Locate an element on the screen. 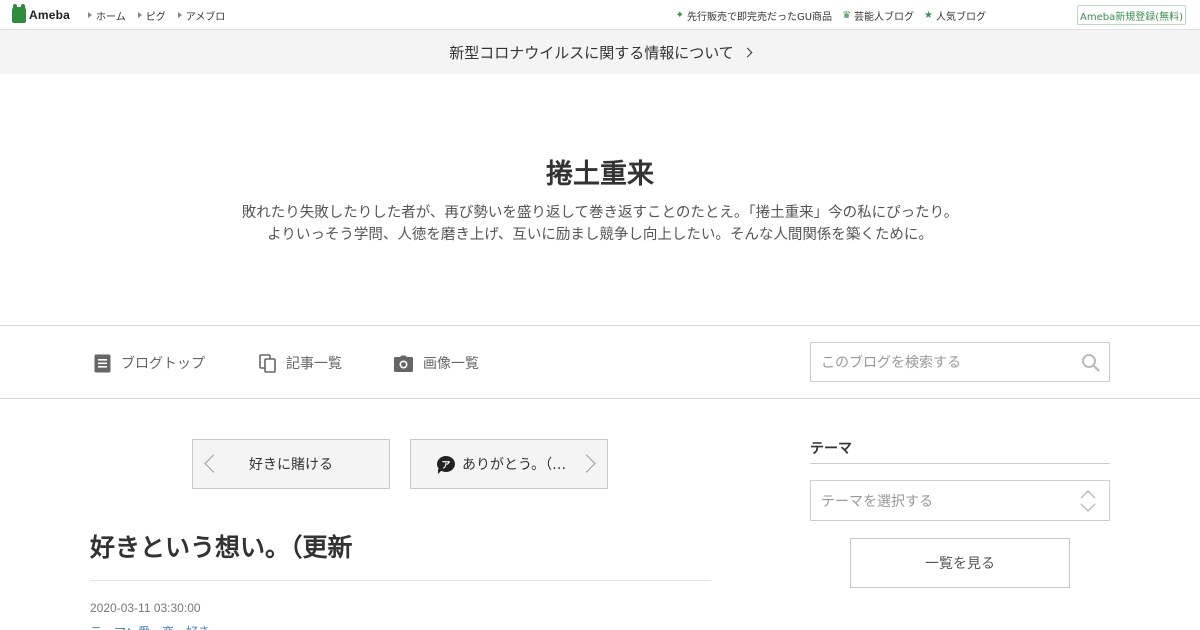 This screenshot has width=1200, height=630. nav-blog-top: ブログトップ is located at coordinates (149, 363).